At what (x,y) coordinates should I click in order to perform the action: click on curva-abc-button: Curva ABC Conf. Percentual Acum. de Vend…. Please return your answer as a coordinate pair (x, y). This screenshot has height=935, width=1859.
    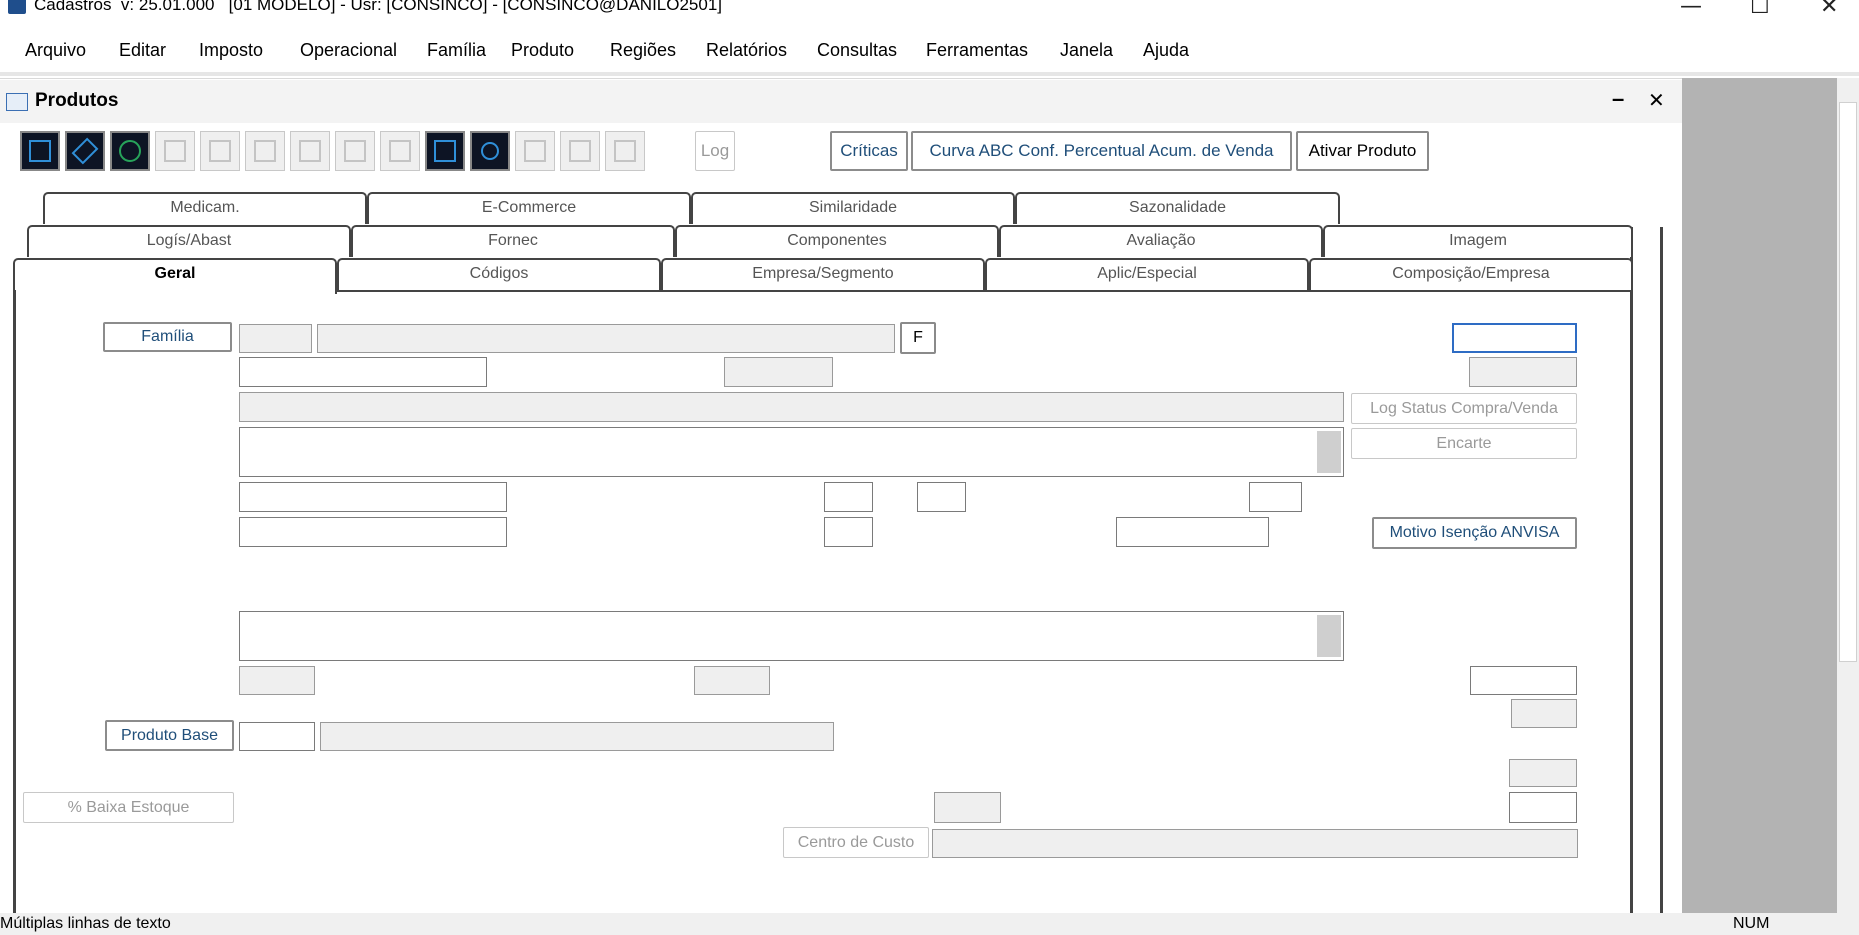
    Looking at the image, I should click on (1101, 151).